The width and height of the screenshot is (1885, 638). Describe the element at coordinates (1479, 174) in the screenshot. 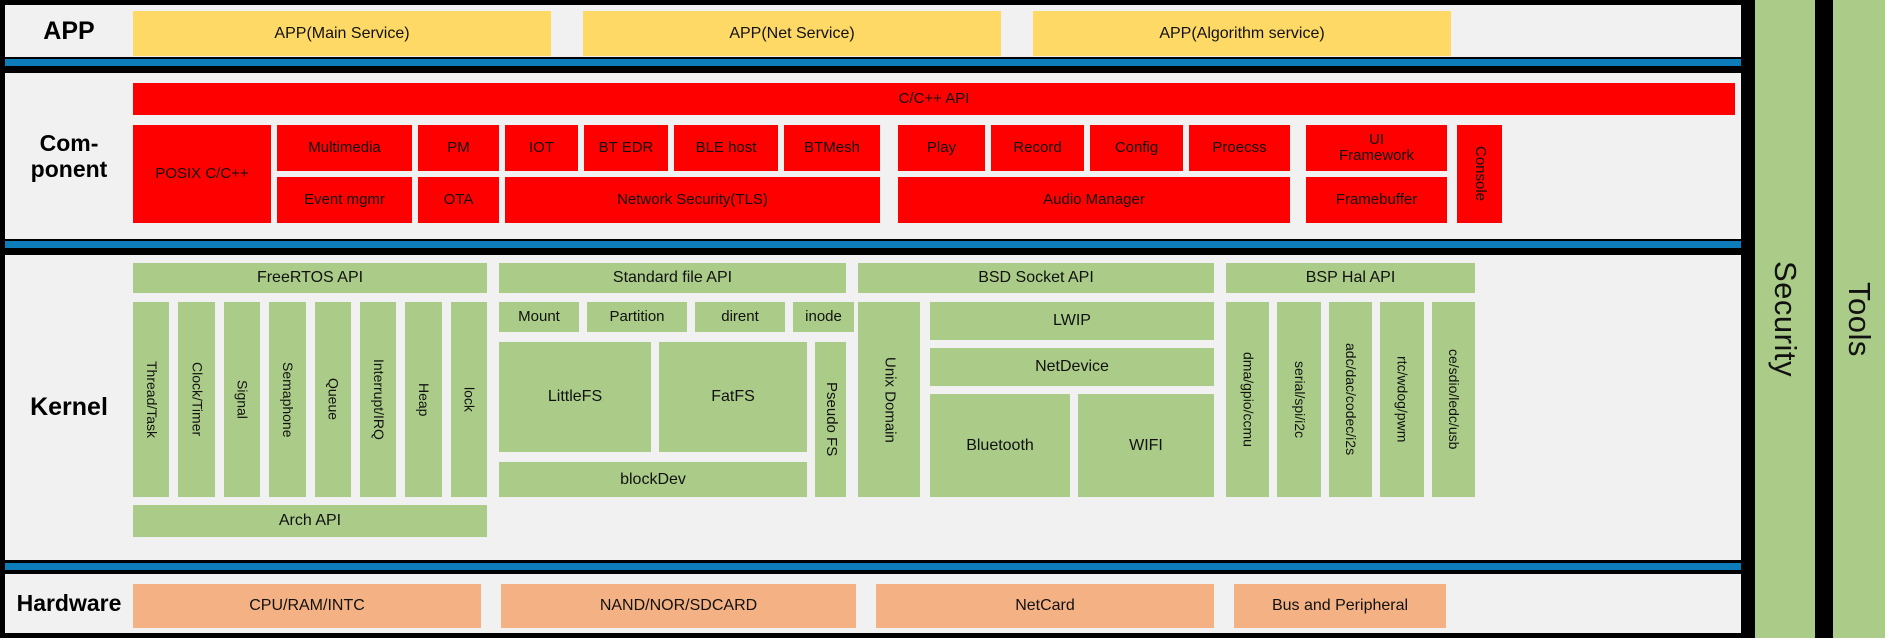

I see `console-box: Console` at that location.